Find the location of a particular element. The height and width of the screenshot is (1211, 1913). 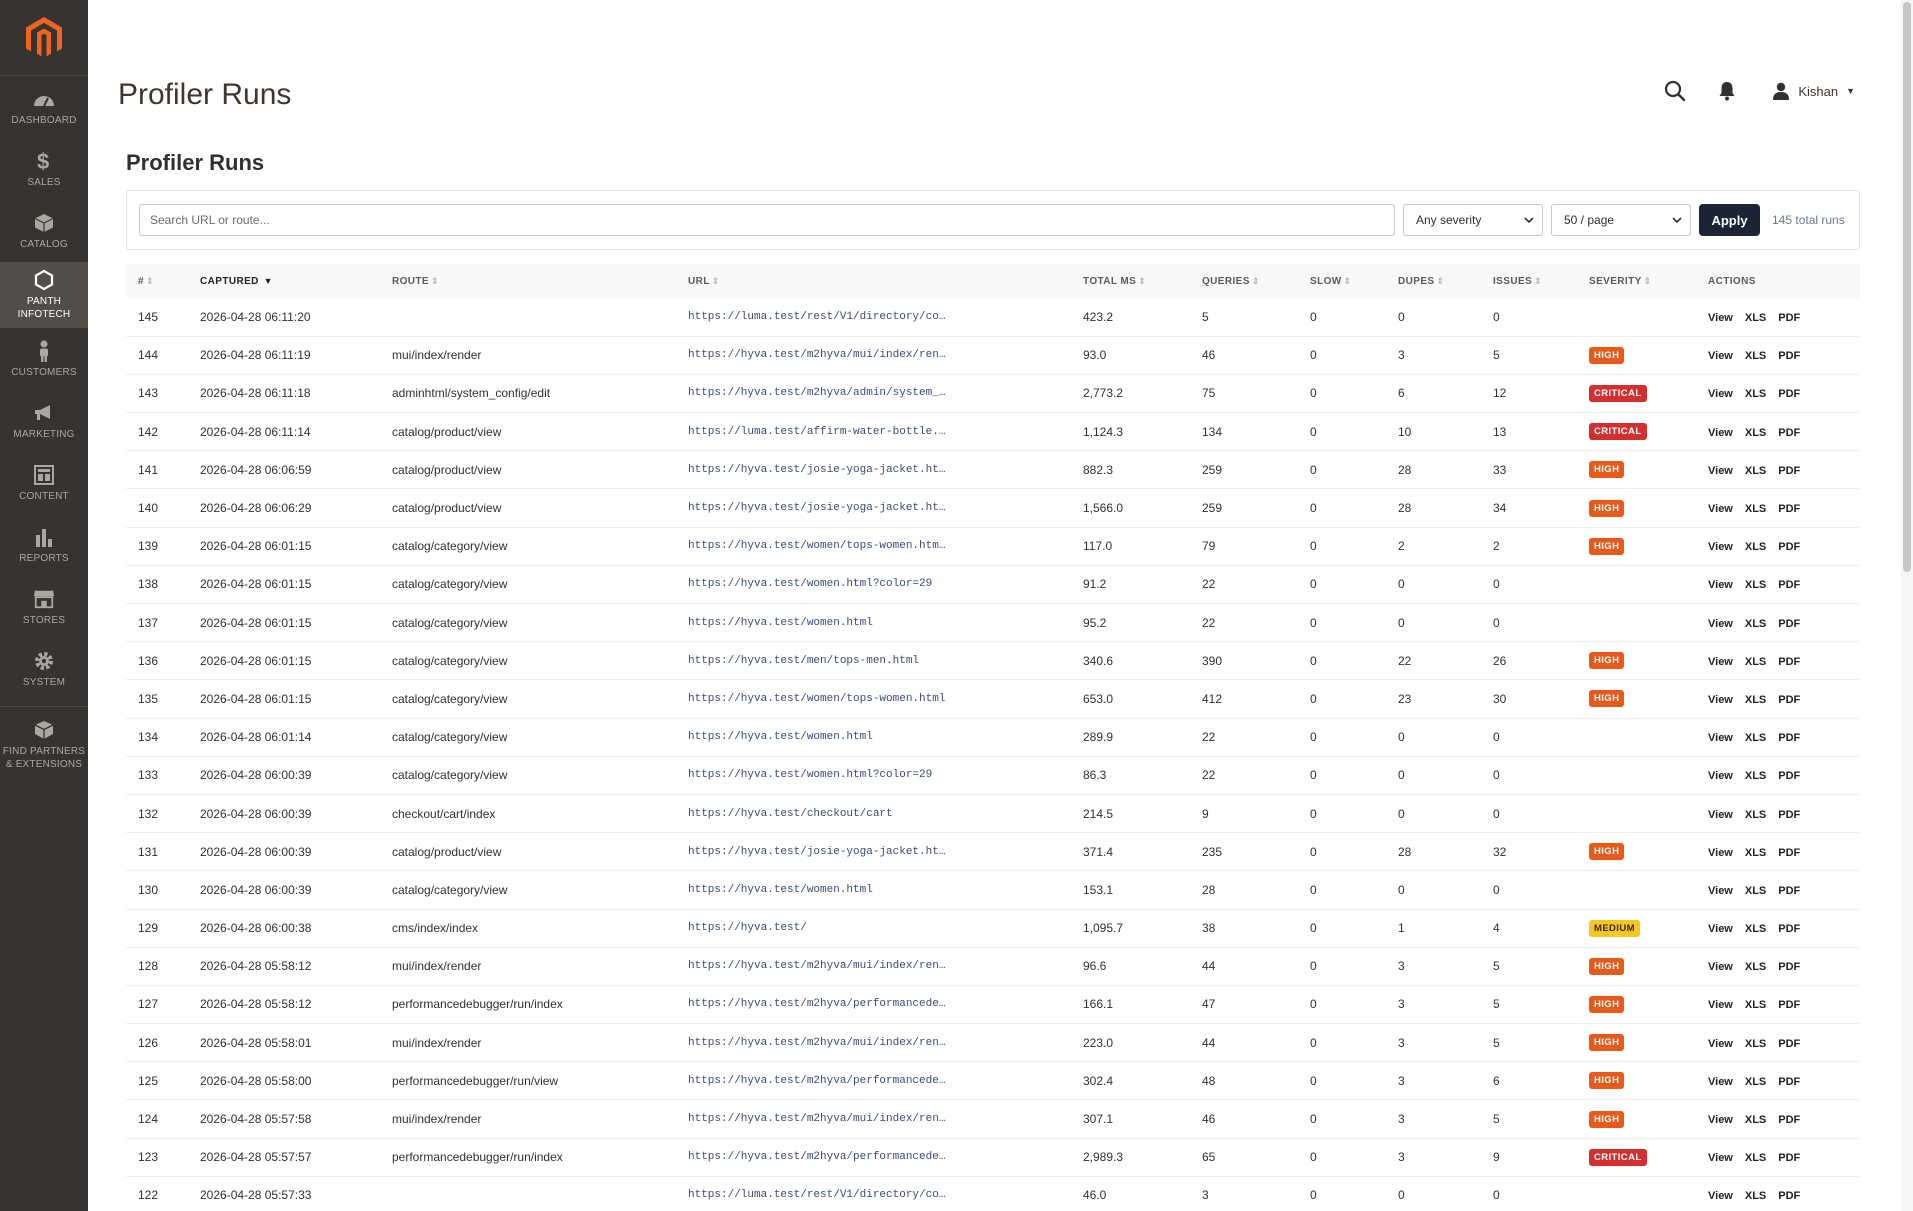

apply-button: Apply is located at coordinates (1729, 220).